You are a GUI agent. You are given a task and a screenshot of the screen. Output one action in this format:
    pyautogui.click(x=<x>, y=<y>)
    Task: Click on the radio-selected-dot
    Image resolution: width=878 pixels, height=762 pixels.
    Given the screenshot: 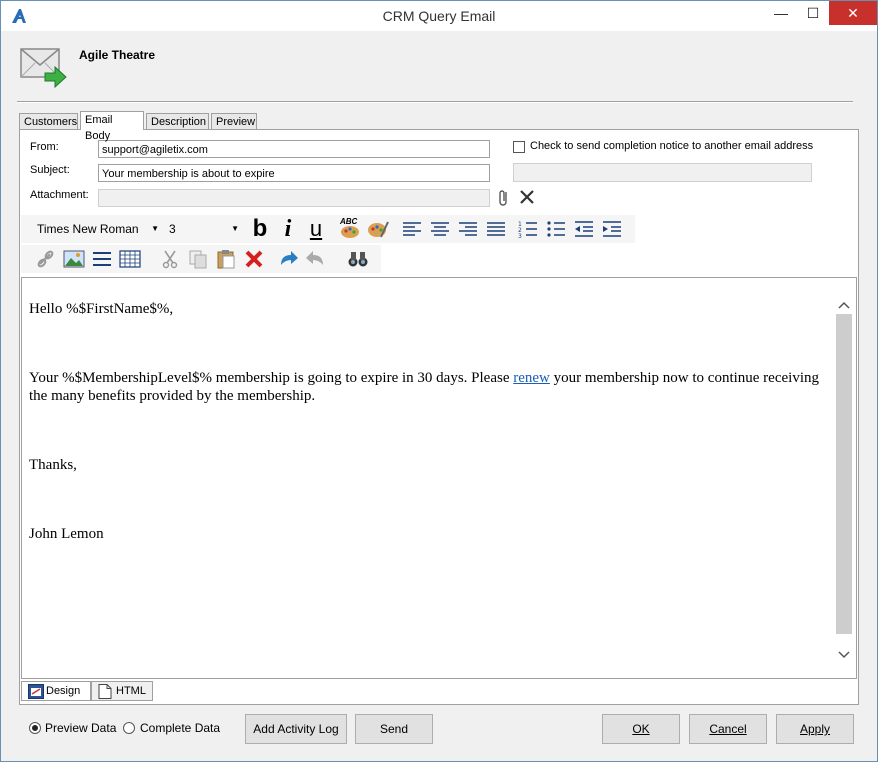 What is the action you would take?
    pyautogui.click(x=35, y=728)
    